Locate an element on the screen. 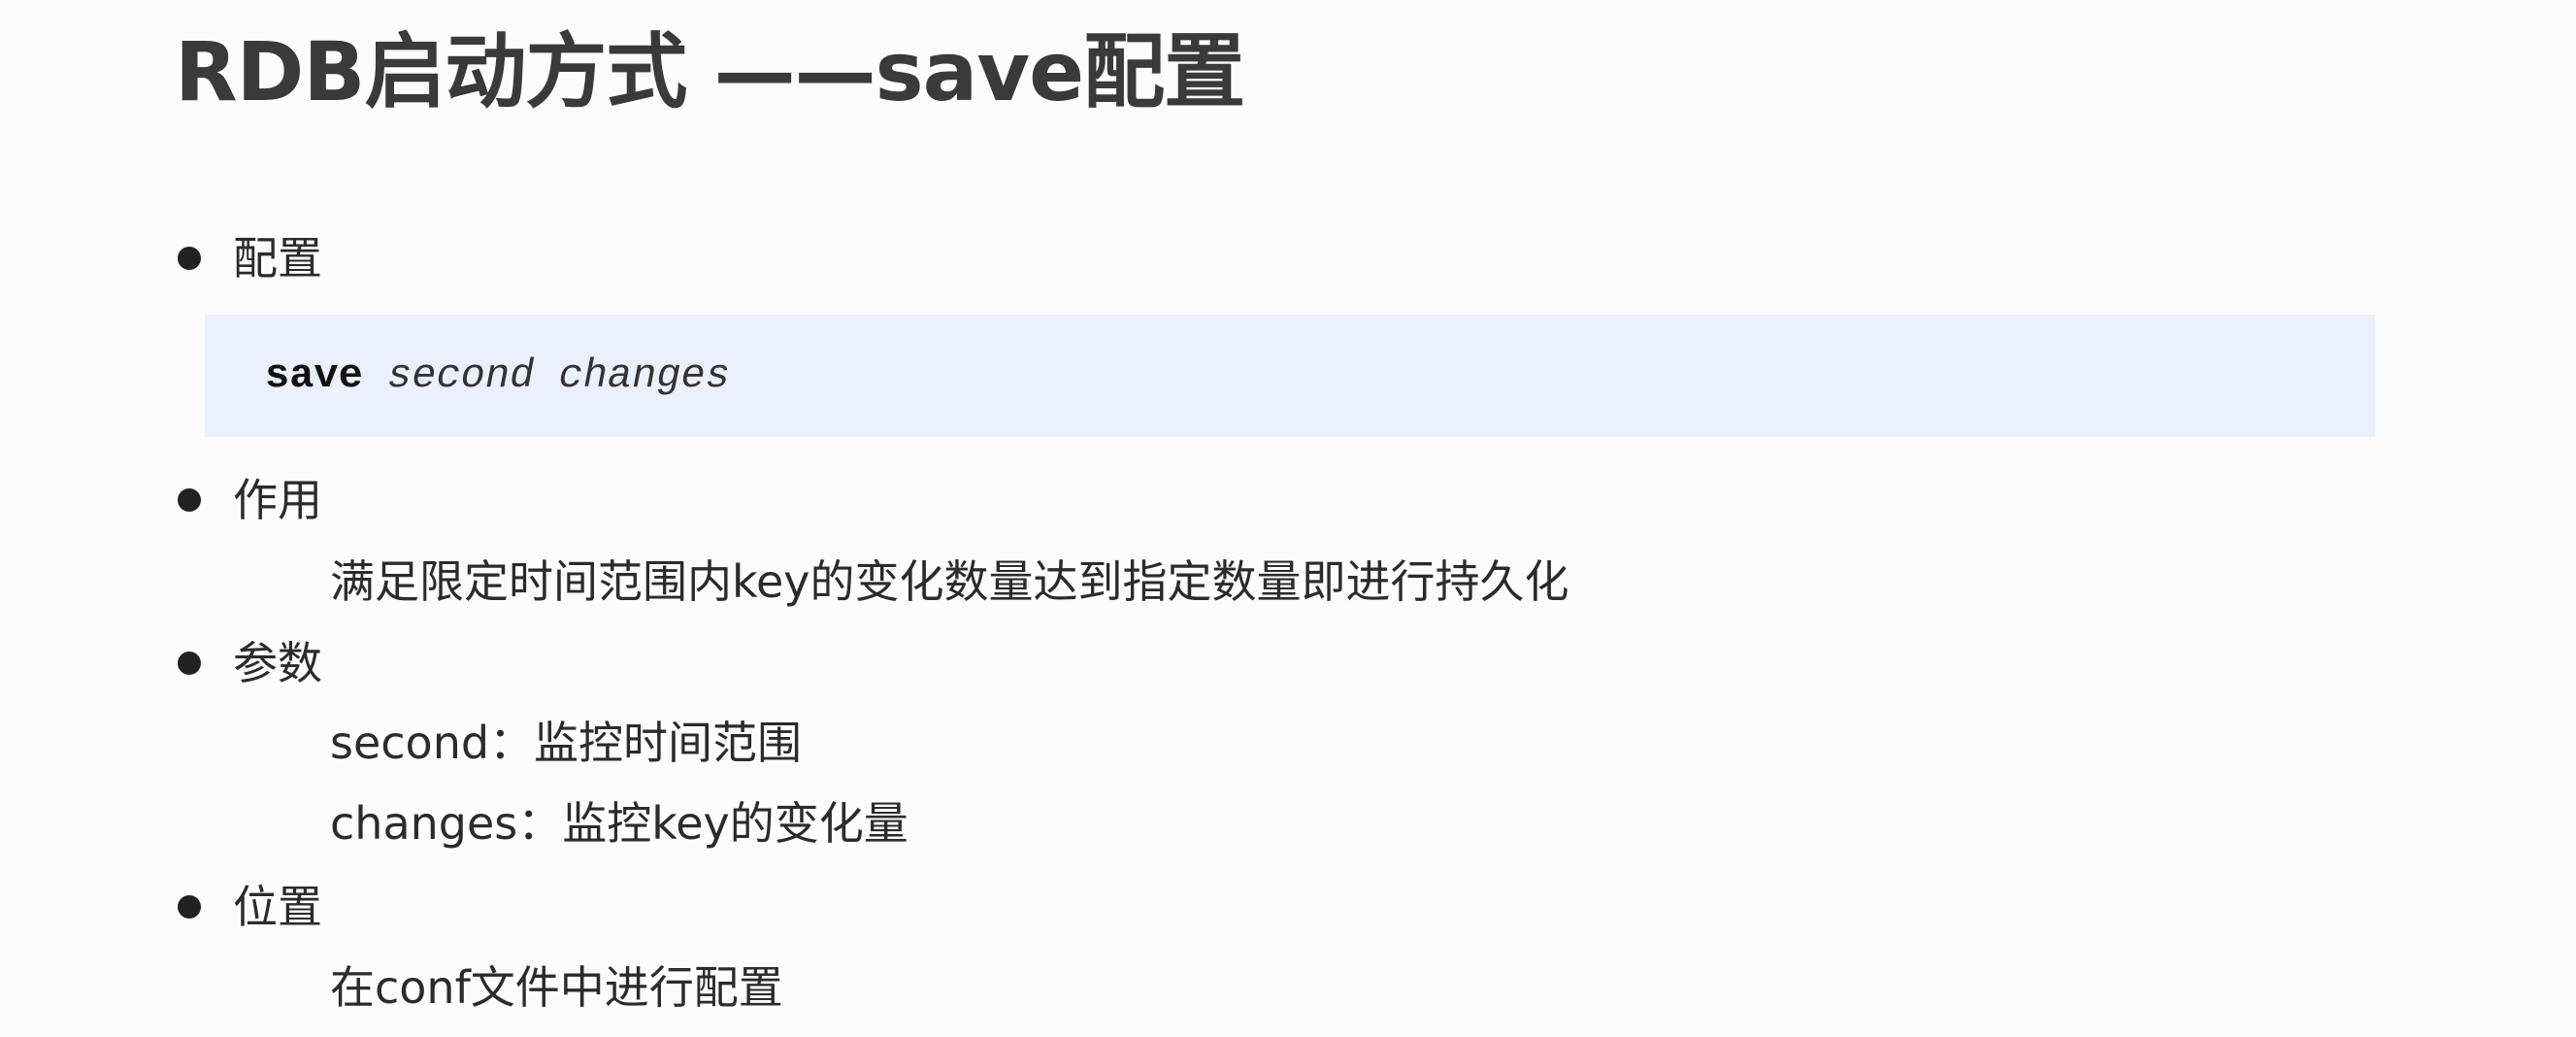  location-text: 在conf文件中进行配置 is located at coordinates (556, 987).